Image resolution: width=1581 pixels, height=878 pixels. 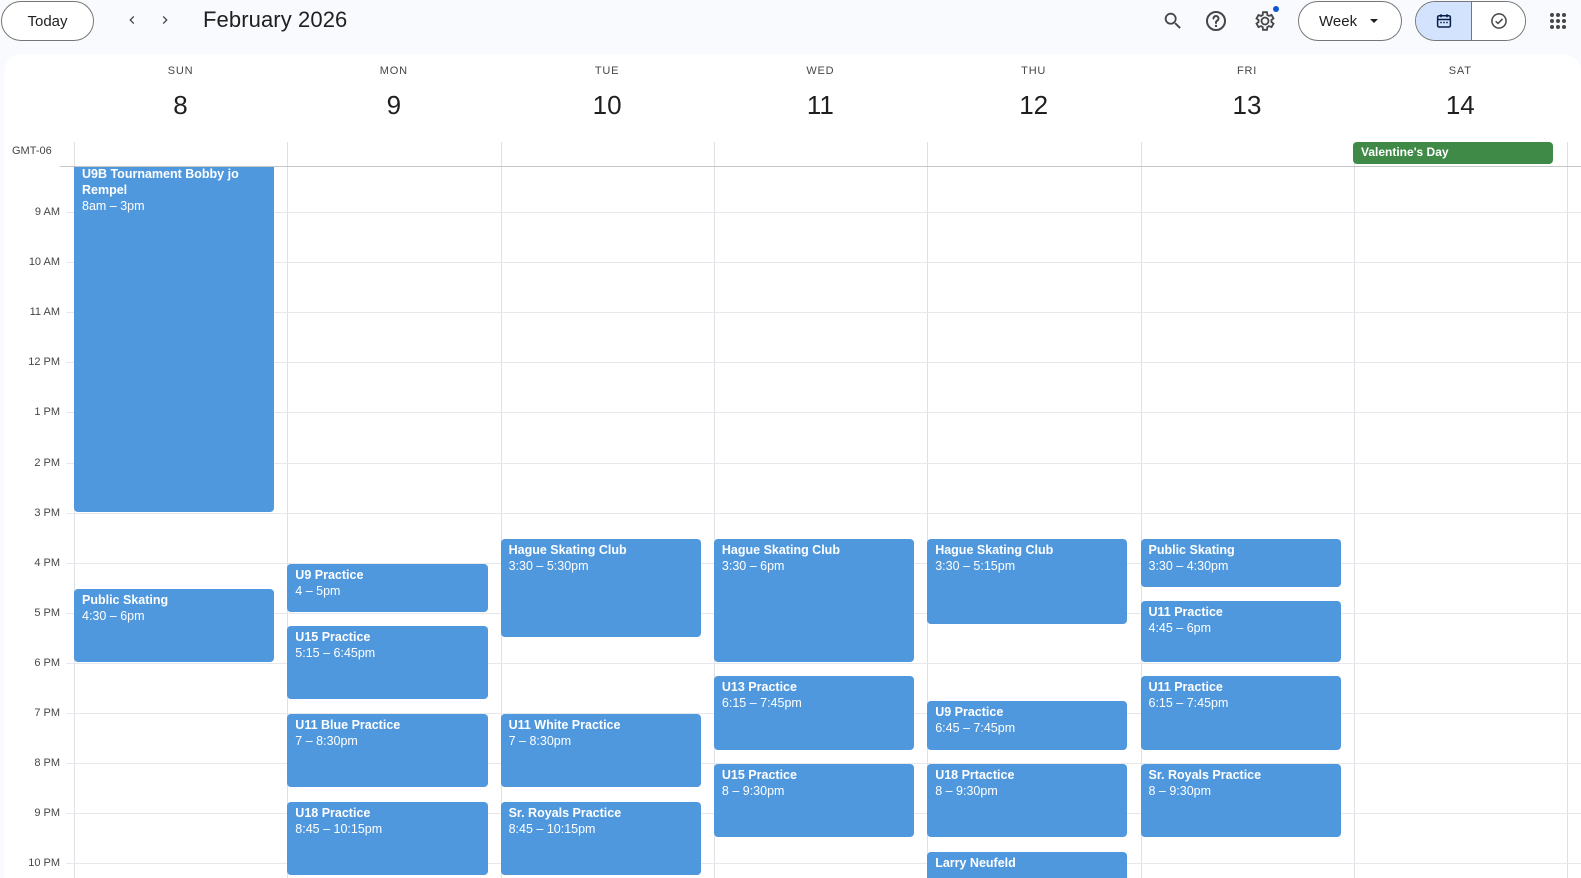 What do you see at coordinates (975, 728) in the screenshot?
I see `event-time: 6:45 – 7:45pm` at bounding box center [975, 728].